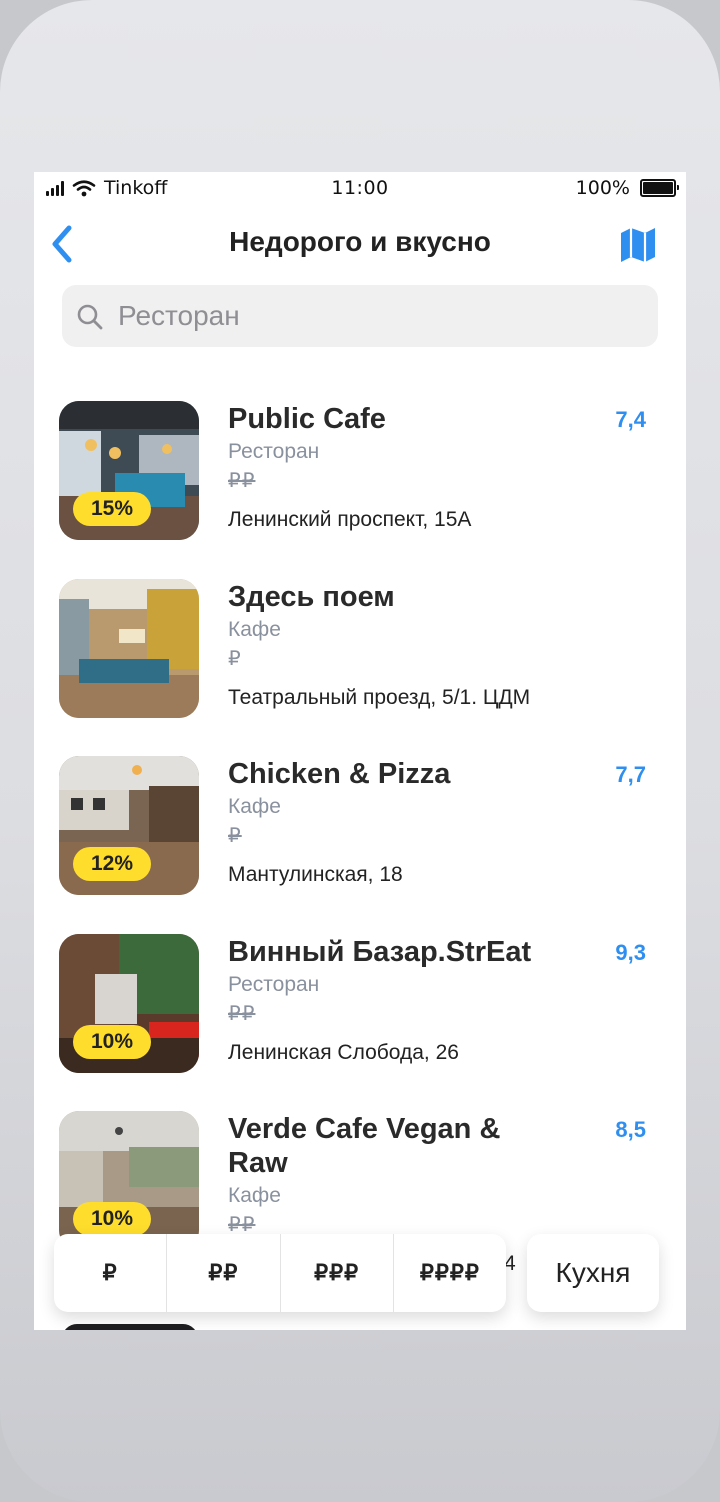 The width and height of the screenshot is (720, 1502). I want to click on restaurant-photo, so click(129, 648).